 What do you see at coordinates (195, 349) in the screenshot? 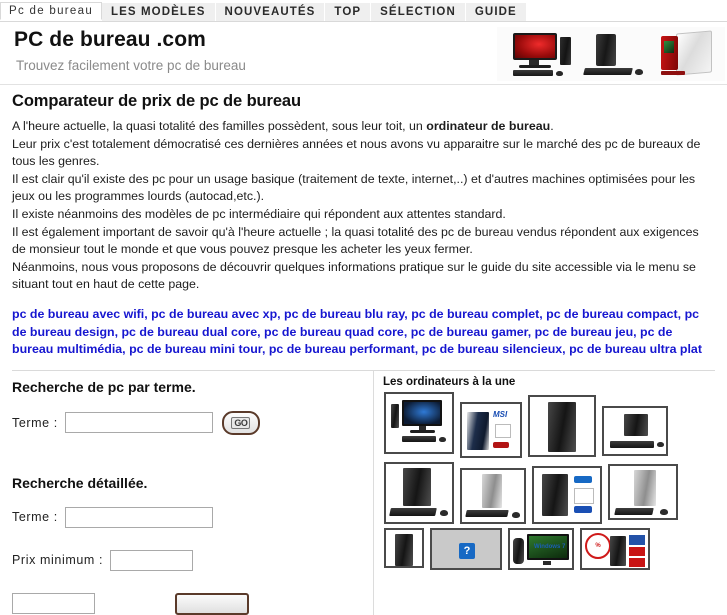
I see `keyword-link: pc de bureau mini tour` at bounding box center [195, 349].